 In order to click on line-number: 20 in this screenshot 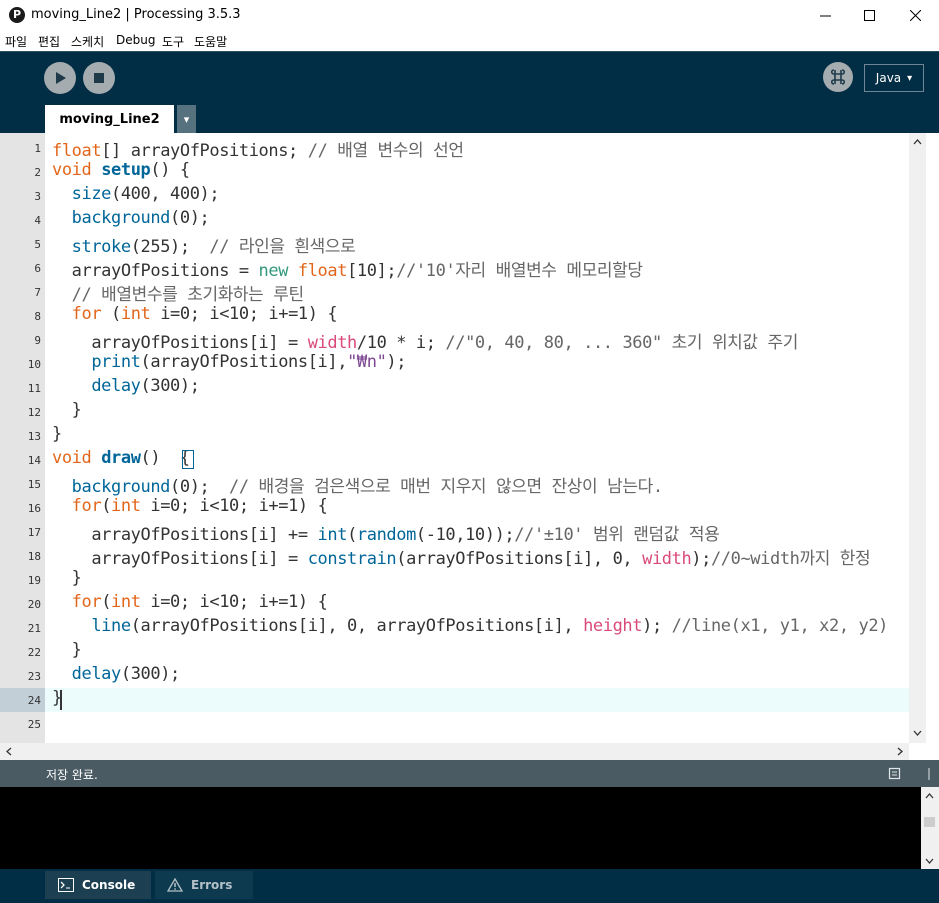, I will do `click(34, 604)`.